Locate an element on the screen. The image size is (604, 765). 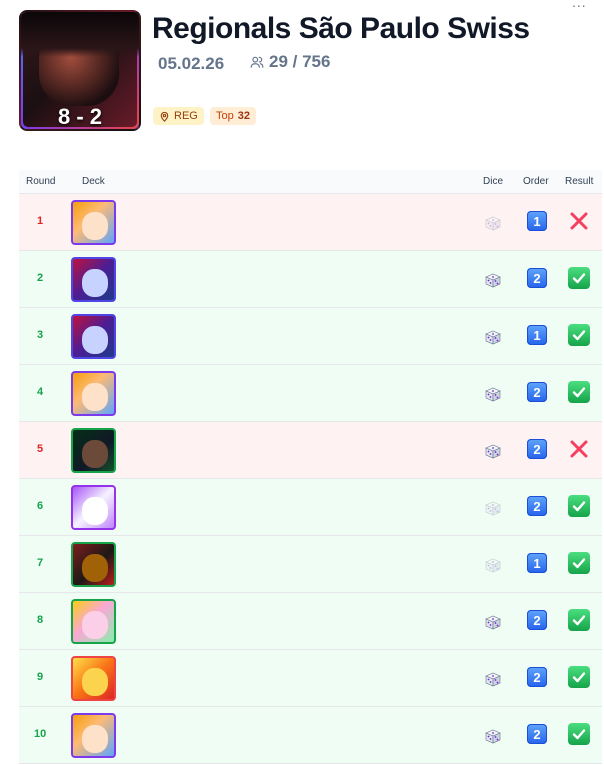
yellow-fighter-icon is located at coordinates (93, 678).